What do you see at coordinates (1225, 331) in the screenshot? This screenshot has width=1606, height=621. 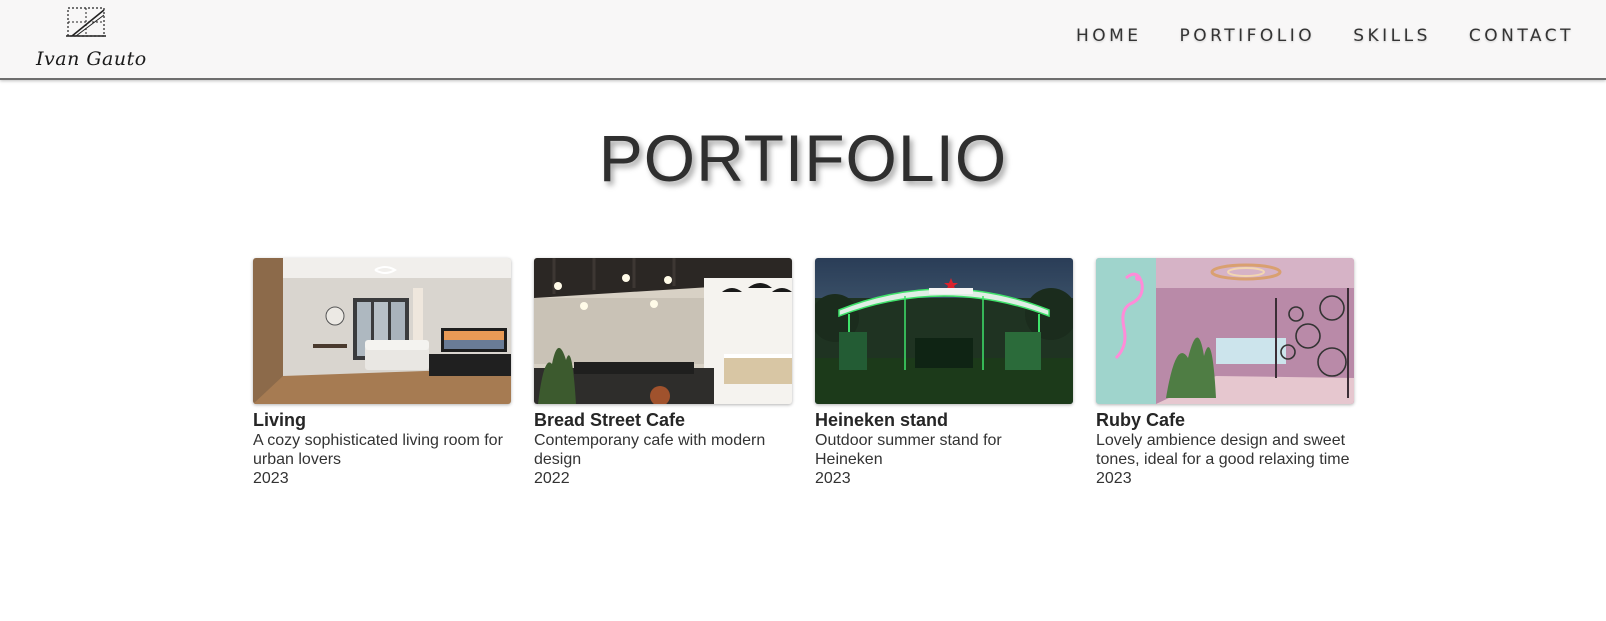 I see `pink-cafe-image` at bounding box center [1225, 331].